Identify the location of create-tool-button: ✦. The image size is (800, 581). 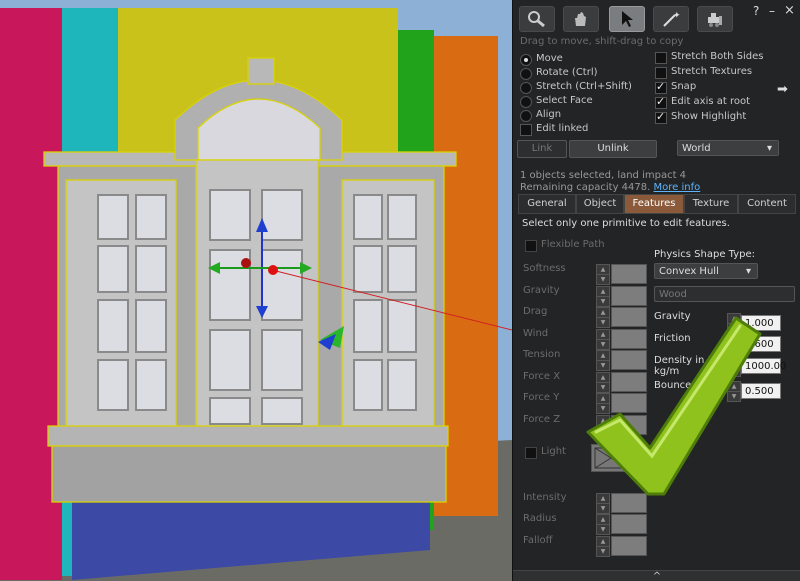
(671, 19).